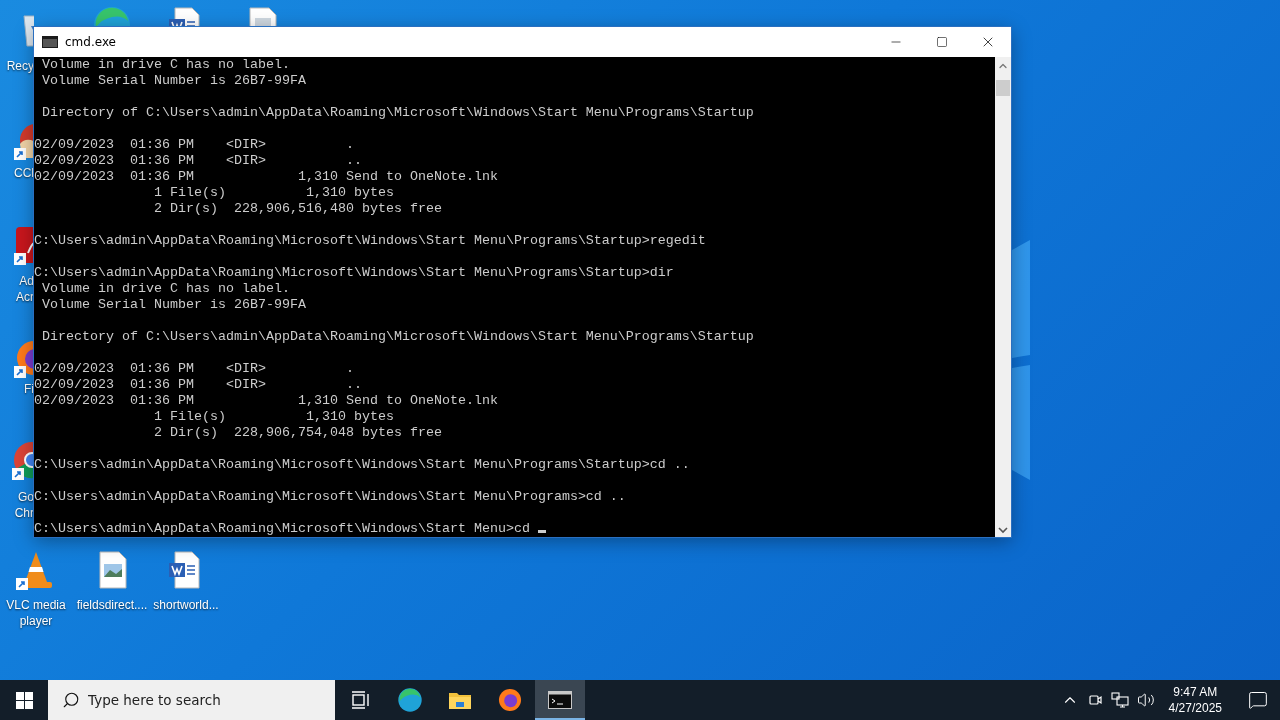 This screenshot has height=720, width=1280. I want to click on speaker-icon, so click(1145, 700).